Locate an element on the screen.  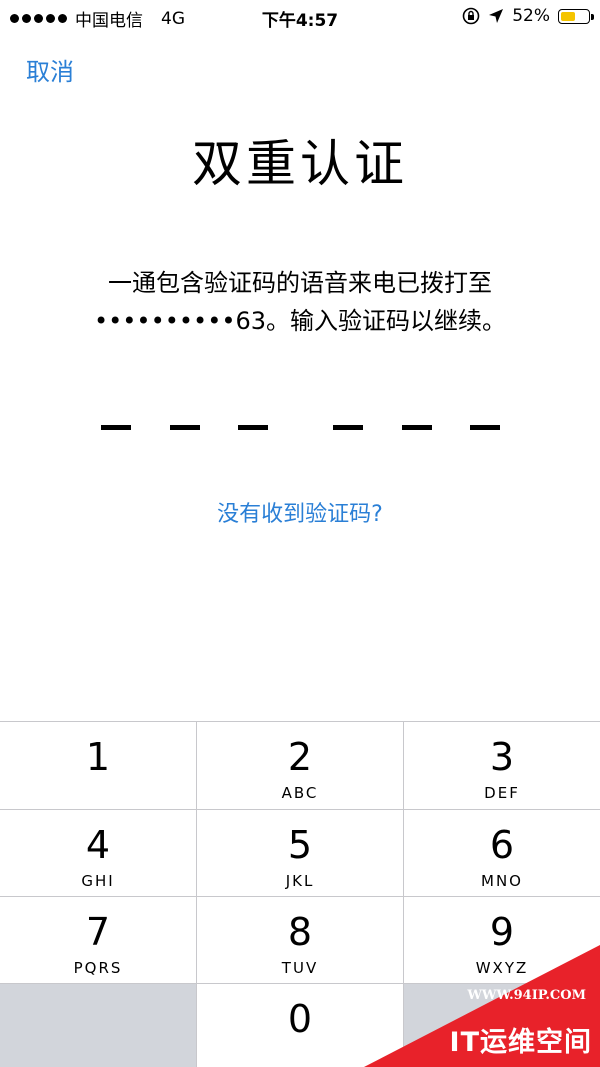
key-letters: DEF is located at coordinates (502, 793).